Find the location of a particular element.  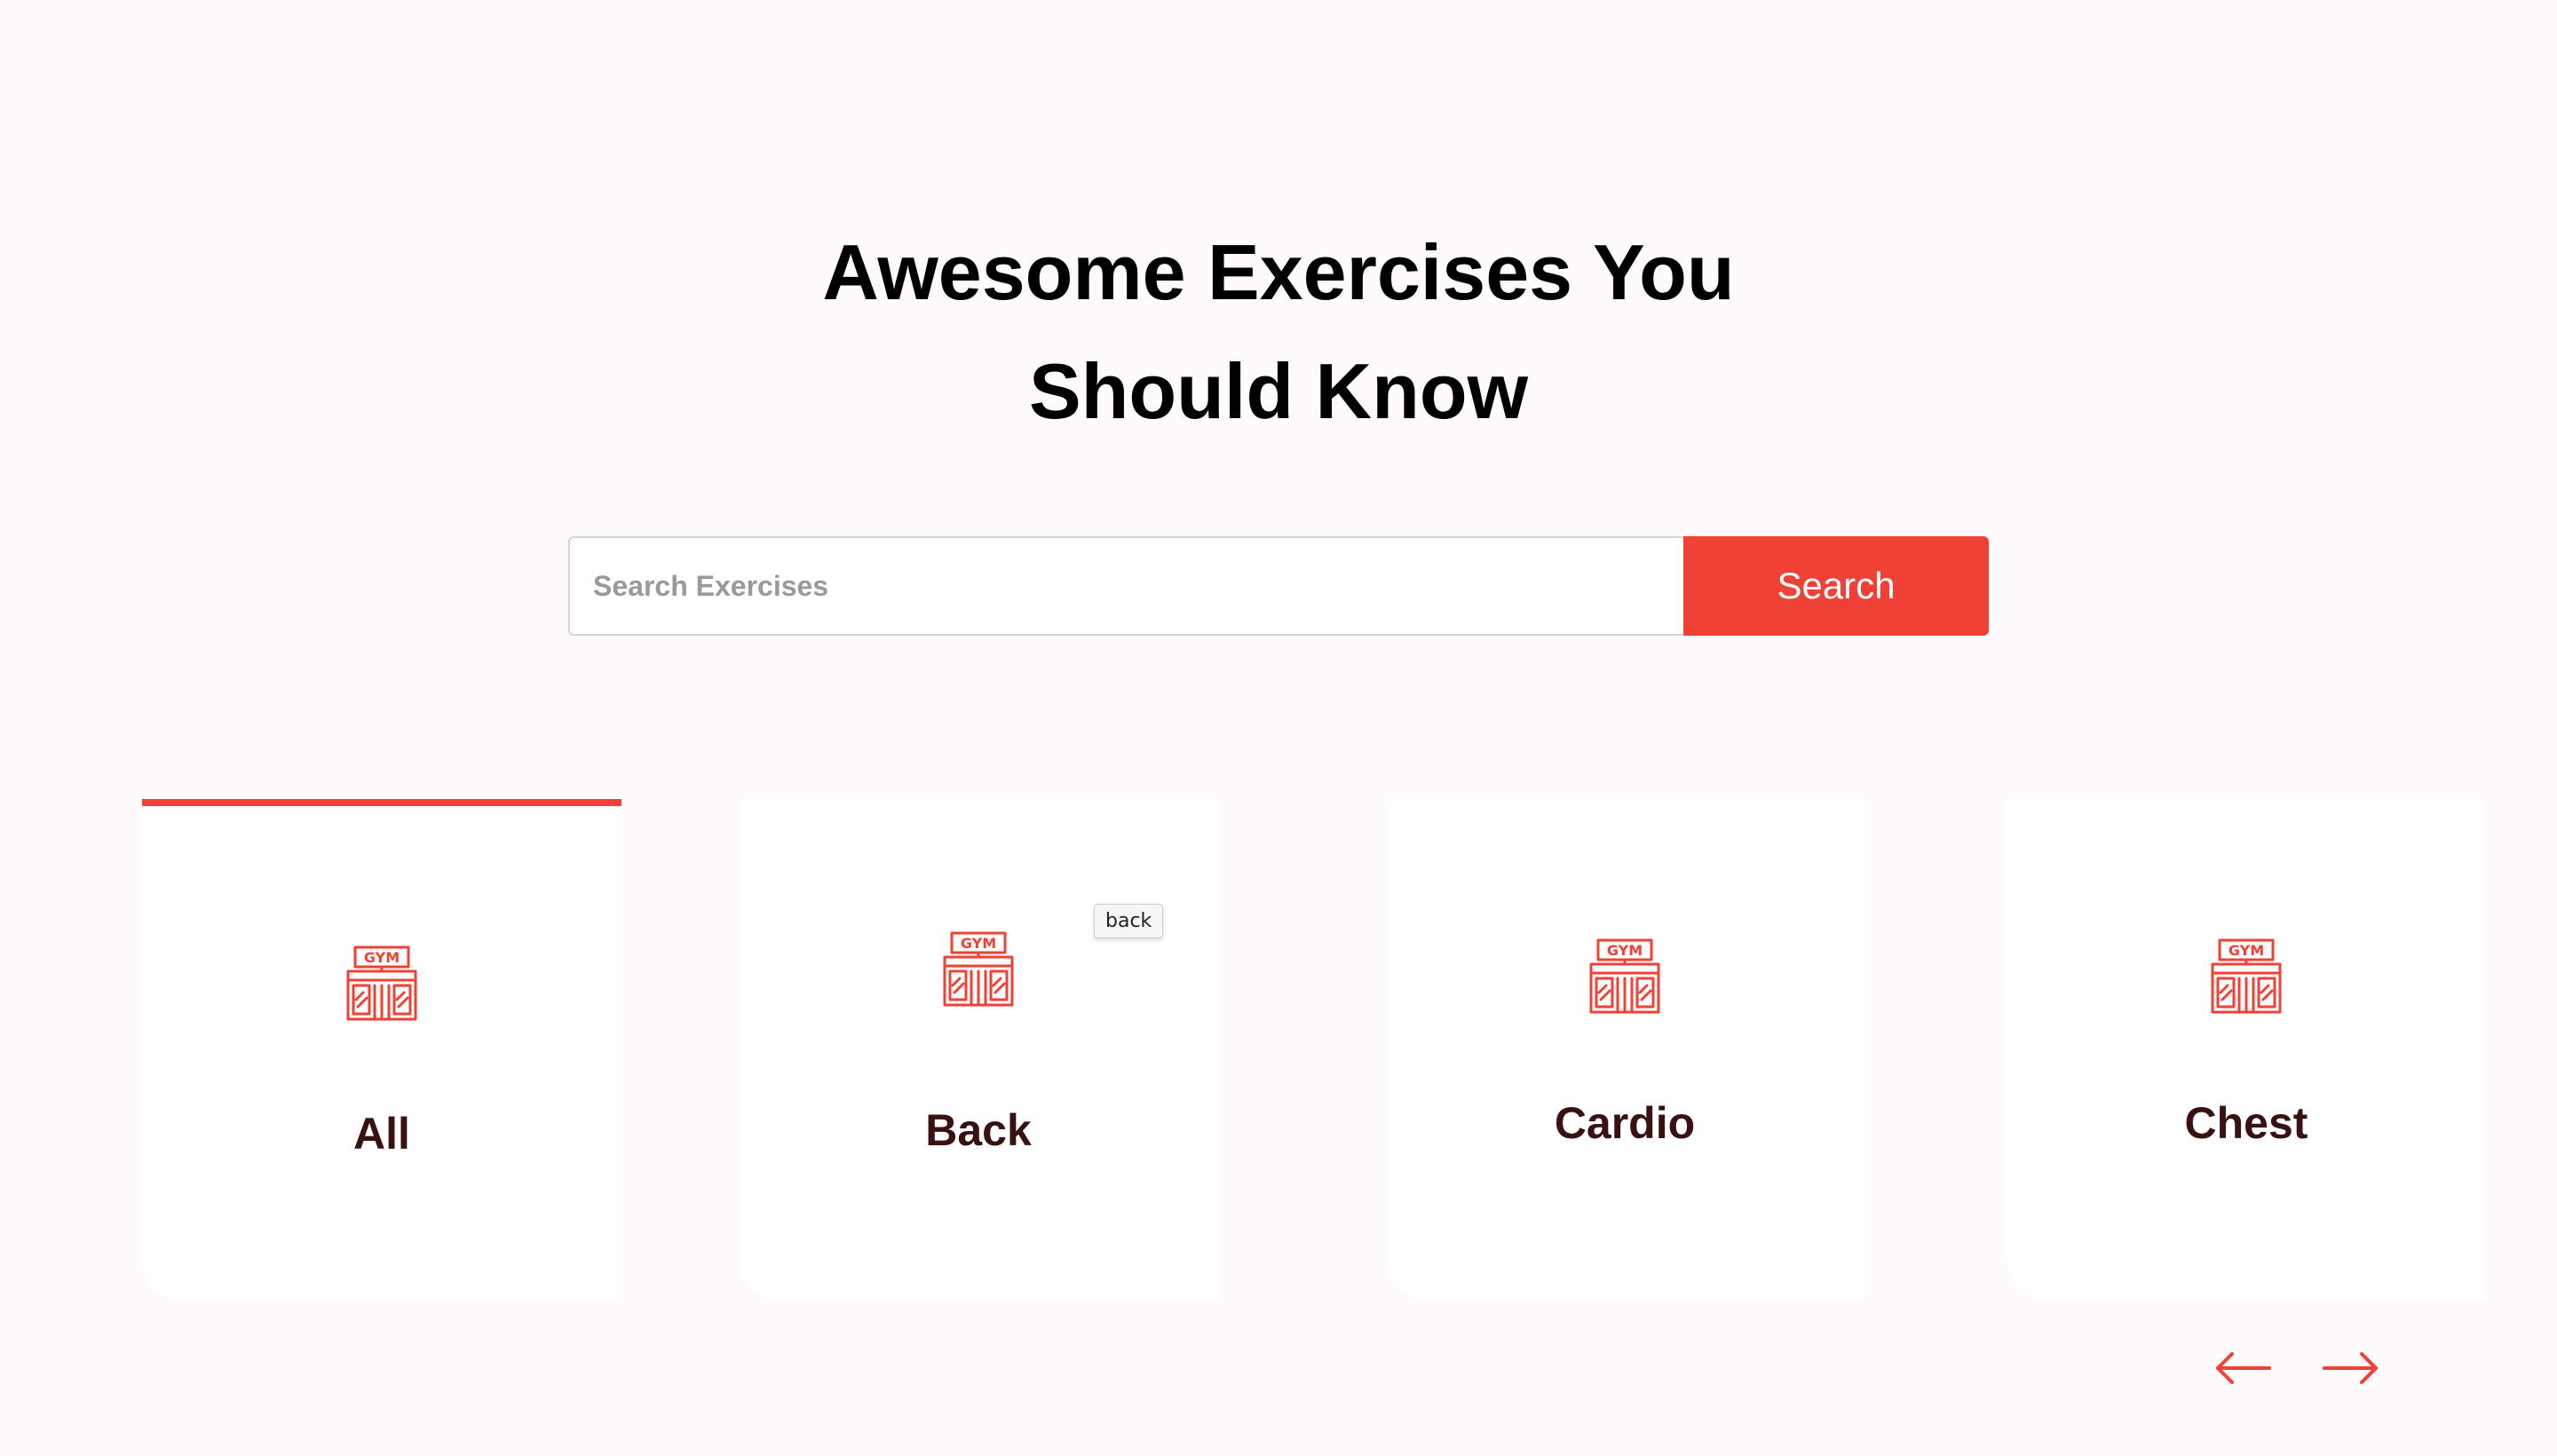

page-title-line-2: Should Know is located at coordinates (1278, 391).